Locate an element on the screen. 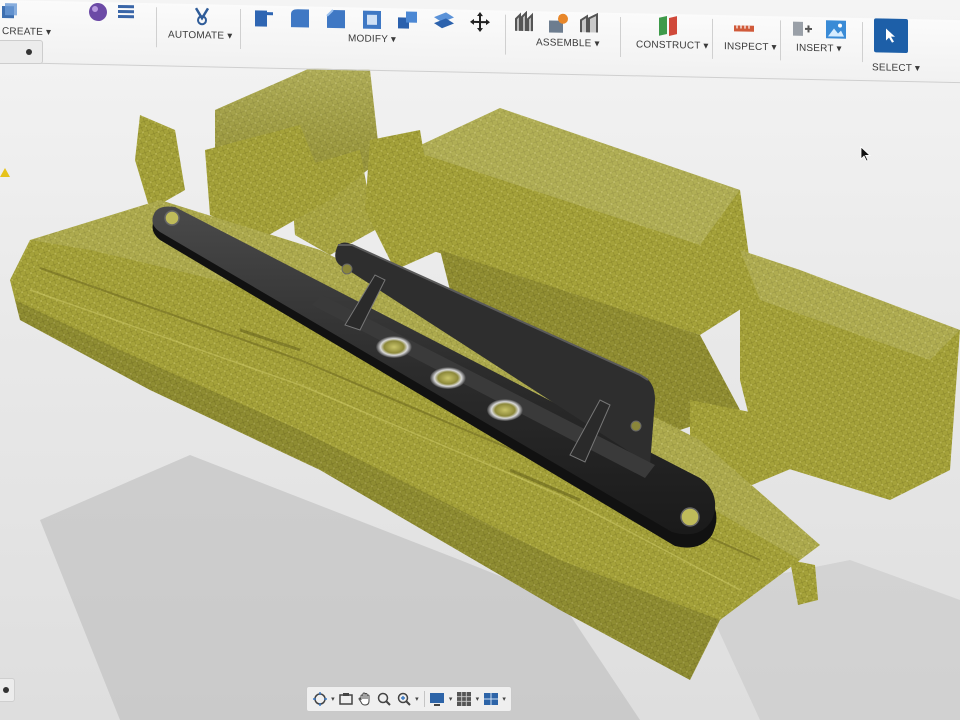 This screenshot has height=720, width=960. as-built-joint-icon is located at coordinates (590, 24).